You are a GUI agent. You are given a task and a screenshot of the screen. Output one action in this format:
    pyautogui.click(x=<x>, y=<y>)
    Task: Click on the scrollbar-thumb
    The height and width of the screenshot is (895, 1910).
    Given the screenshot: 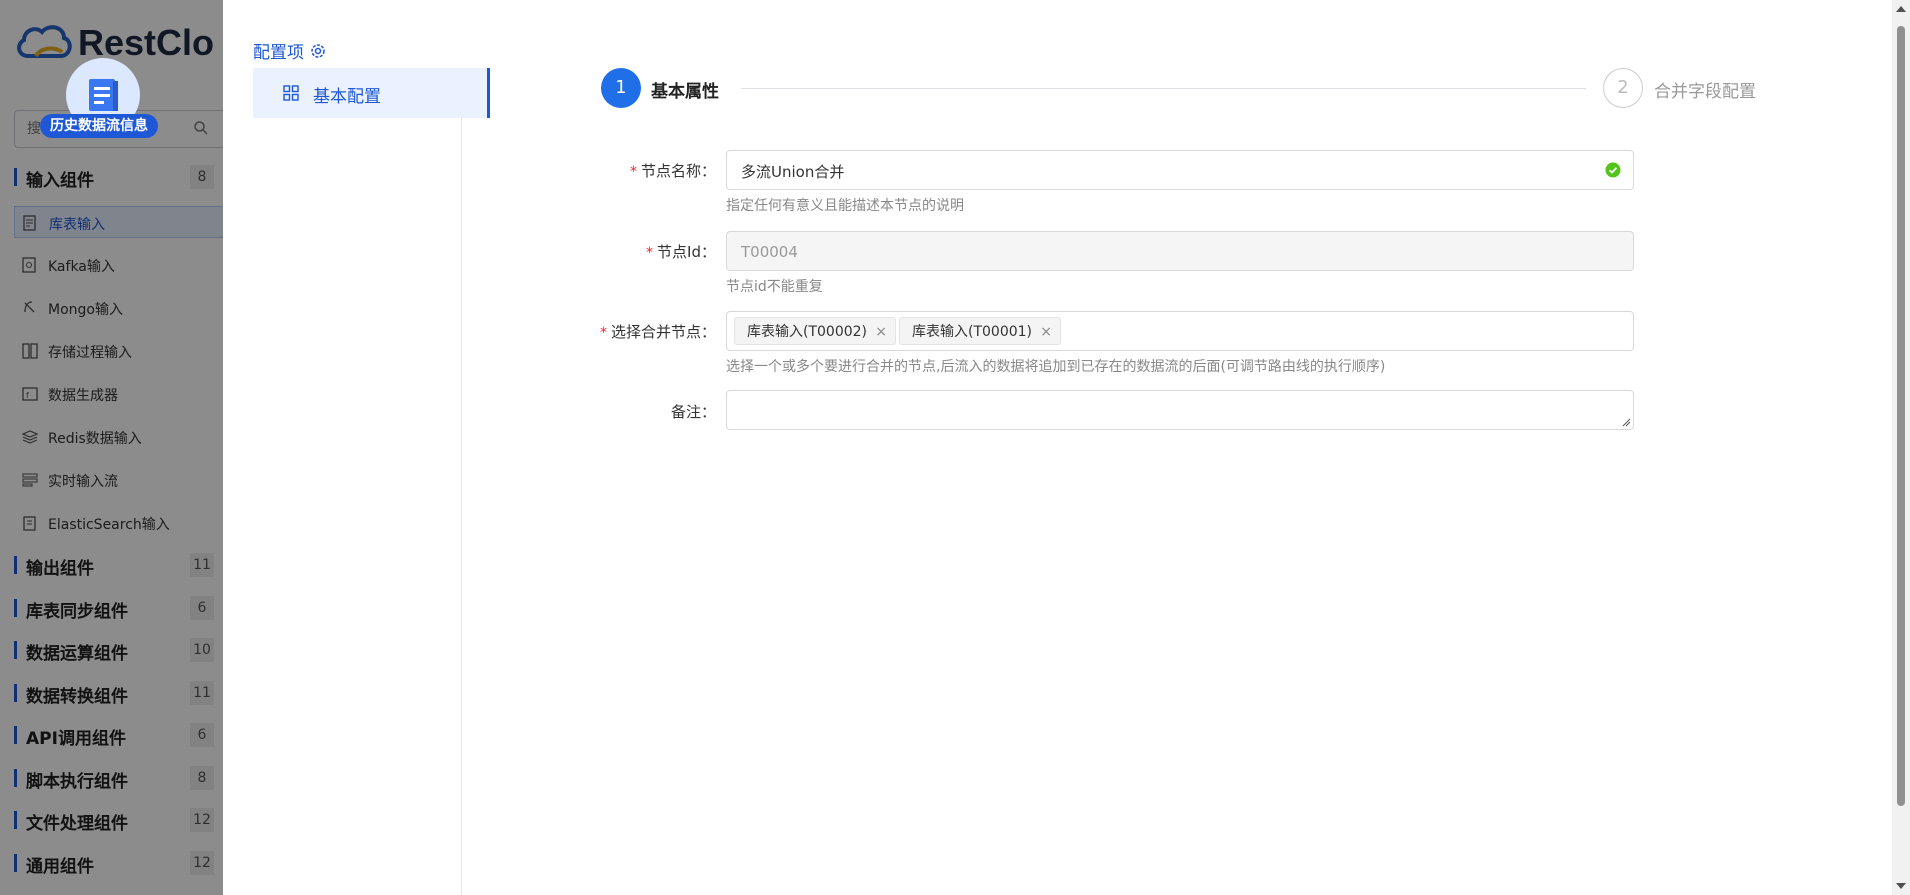 What is the action you would take?
    pyautogui.click(x=1901, y=416)
    